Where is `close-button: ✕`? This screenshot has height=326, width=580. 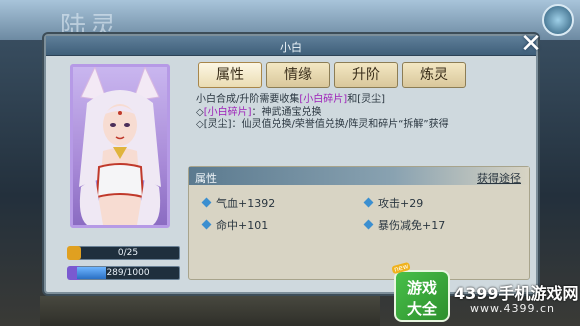
close-button: ✕ is located at coordinates (531, 45).